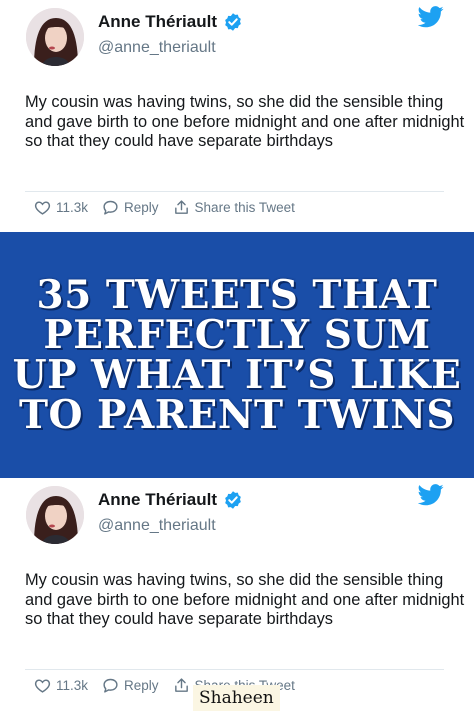  What do you see at coordinates (244, 207) in the screenshot?
I see `share-label: Share this Tweet` at bounding box center [244, 207].